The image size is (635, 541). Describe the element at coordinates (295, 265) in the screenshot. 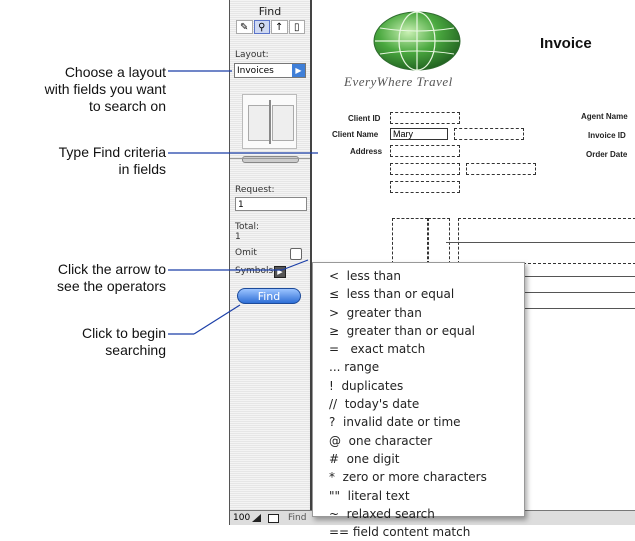

I see `leader-line-arrow-tail` at that location.